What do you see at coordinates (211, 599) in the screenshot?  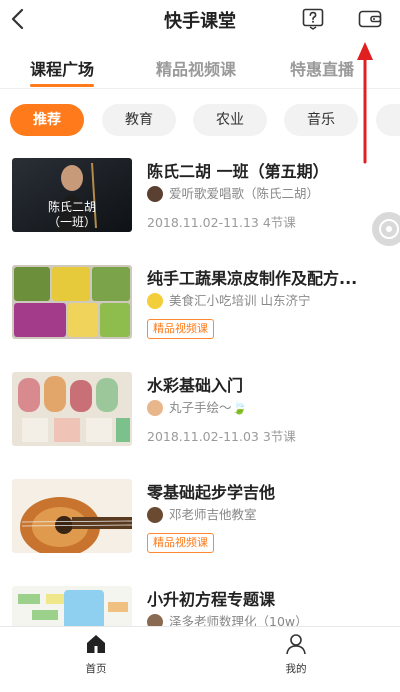 I see `course-title: 小升初方程专题课` at bounding box center [211, 599].